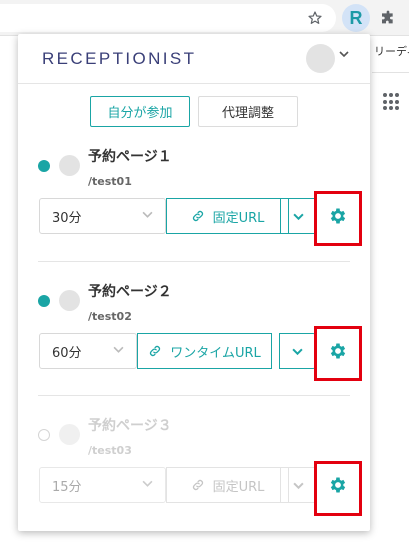 The width and height of the screenshot is (409, 553). I want to click on page-path: /test03, so click(110, 450).